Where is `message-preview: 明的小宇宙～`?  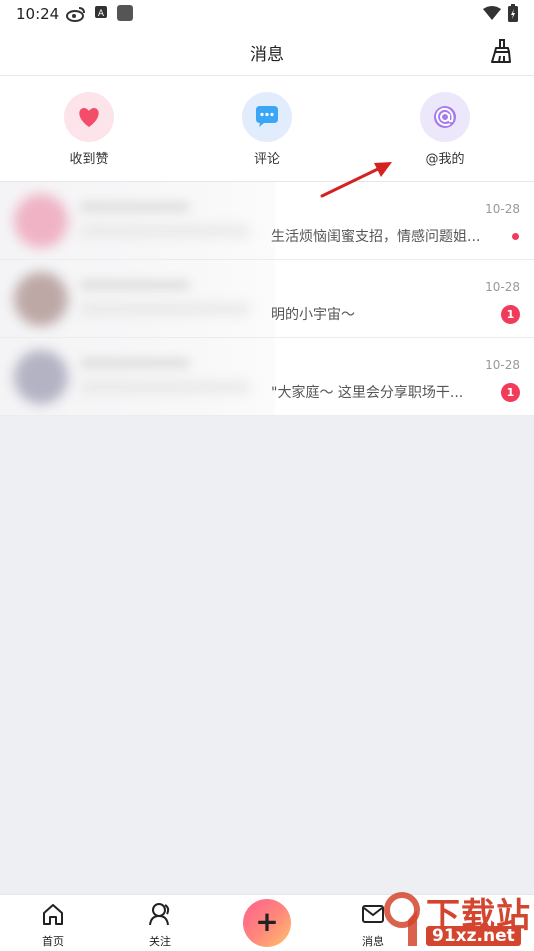 message-preview: 明的小宇宙～ is located at coordinates (313, 315).